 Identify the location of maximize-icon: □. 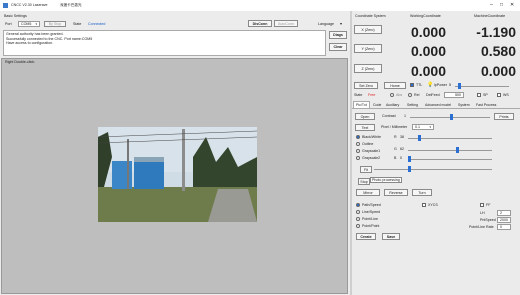
(501, 5).